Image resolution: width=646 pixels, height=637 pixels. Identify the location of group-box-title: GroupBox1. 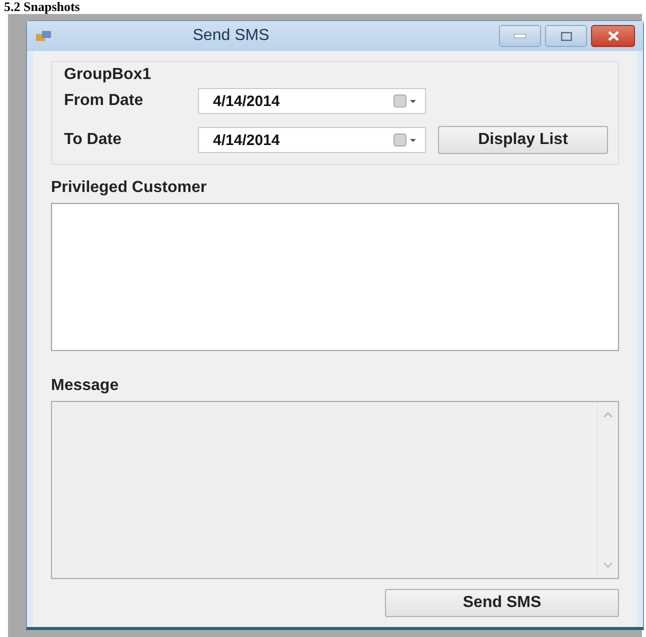
(108, 75).